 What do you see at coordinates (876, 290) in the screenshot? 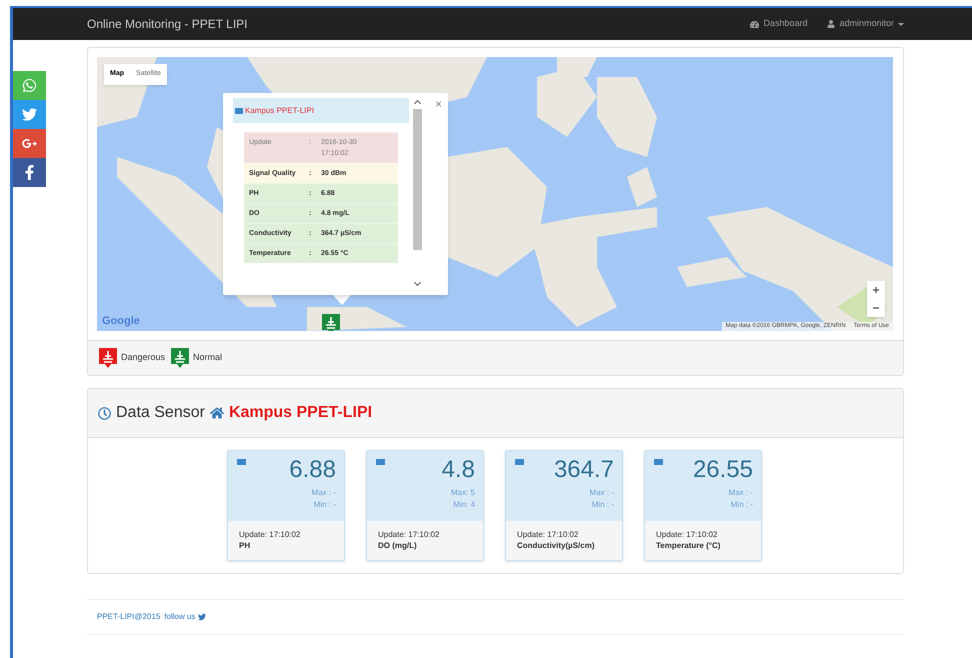
I see `zoom-in-button: +` at bounding box center [876, 290].